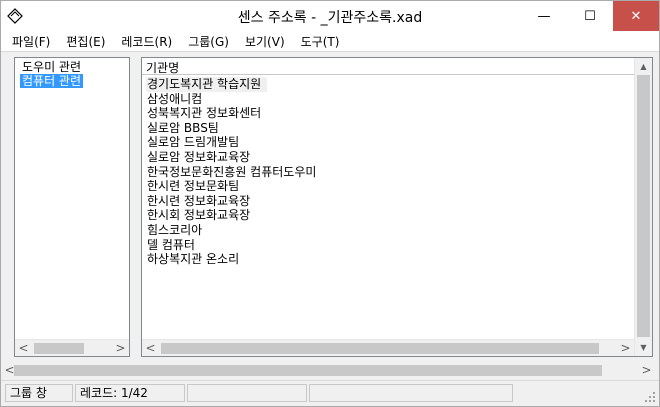 The height and width of the screenshot is (407, 660). Describe the element at coordinates (388, 66) in the screenshot. I see `column-header-institution: 기관명` at that location.